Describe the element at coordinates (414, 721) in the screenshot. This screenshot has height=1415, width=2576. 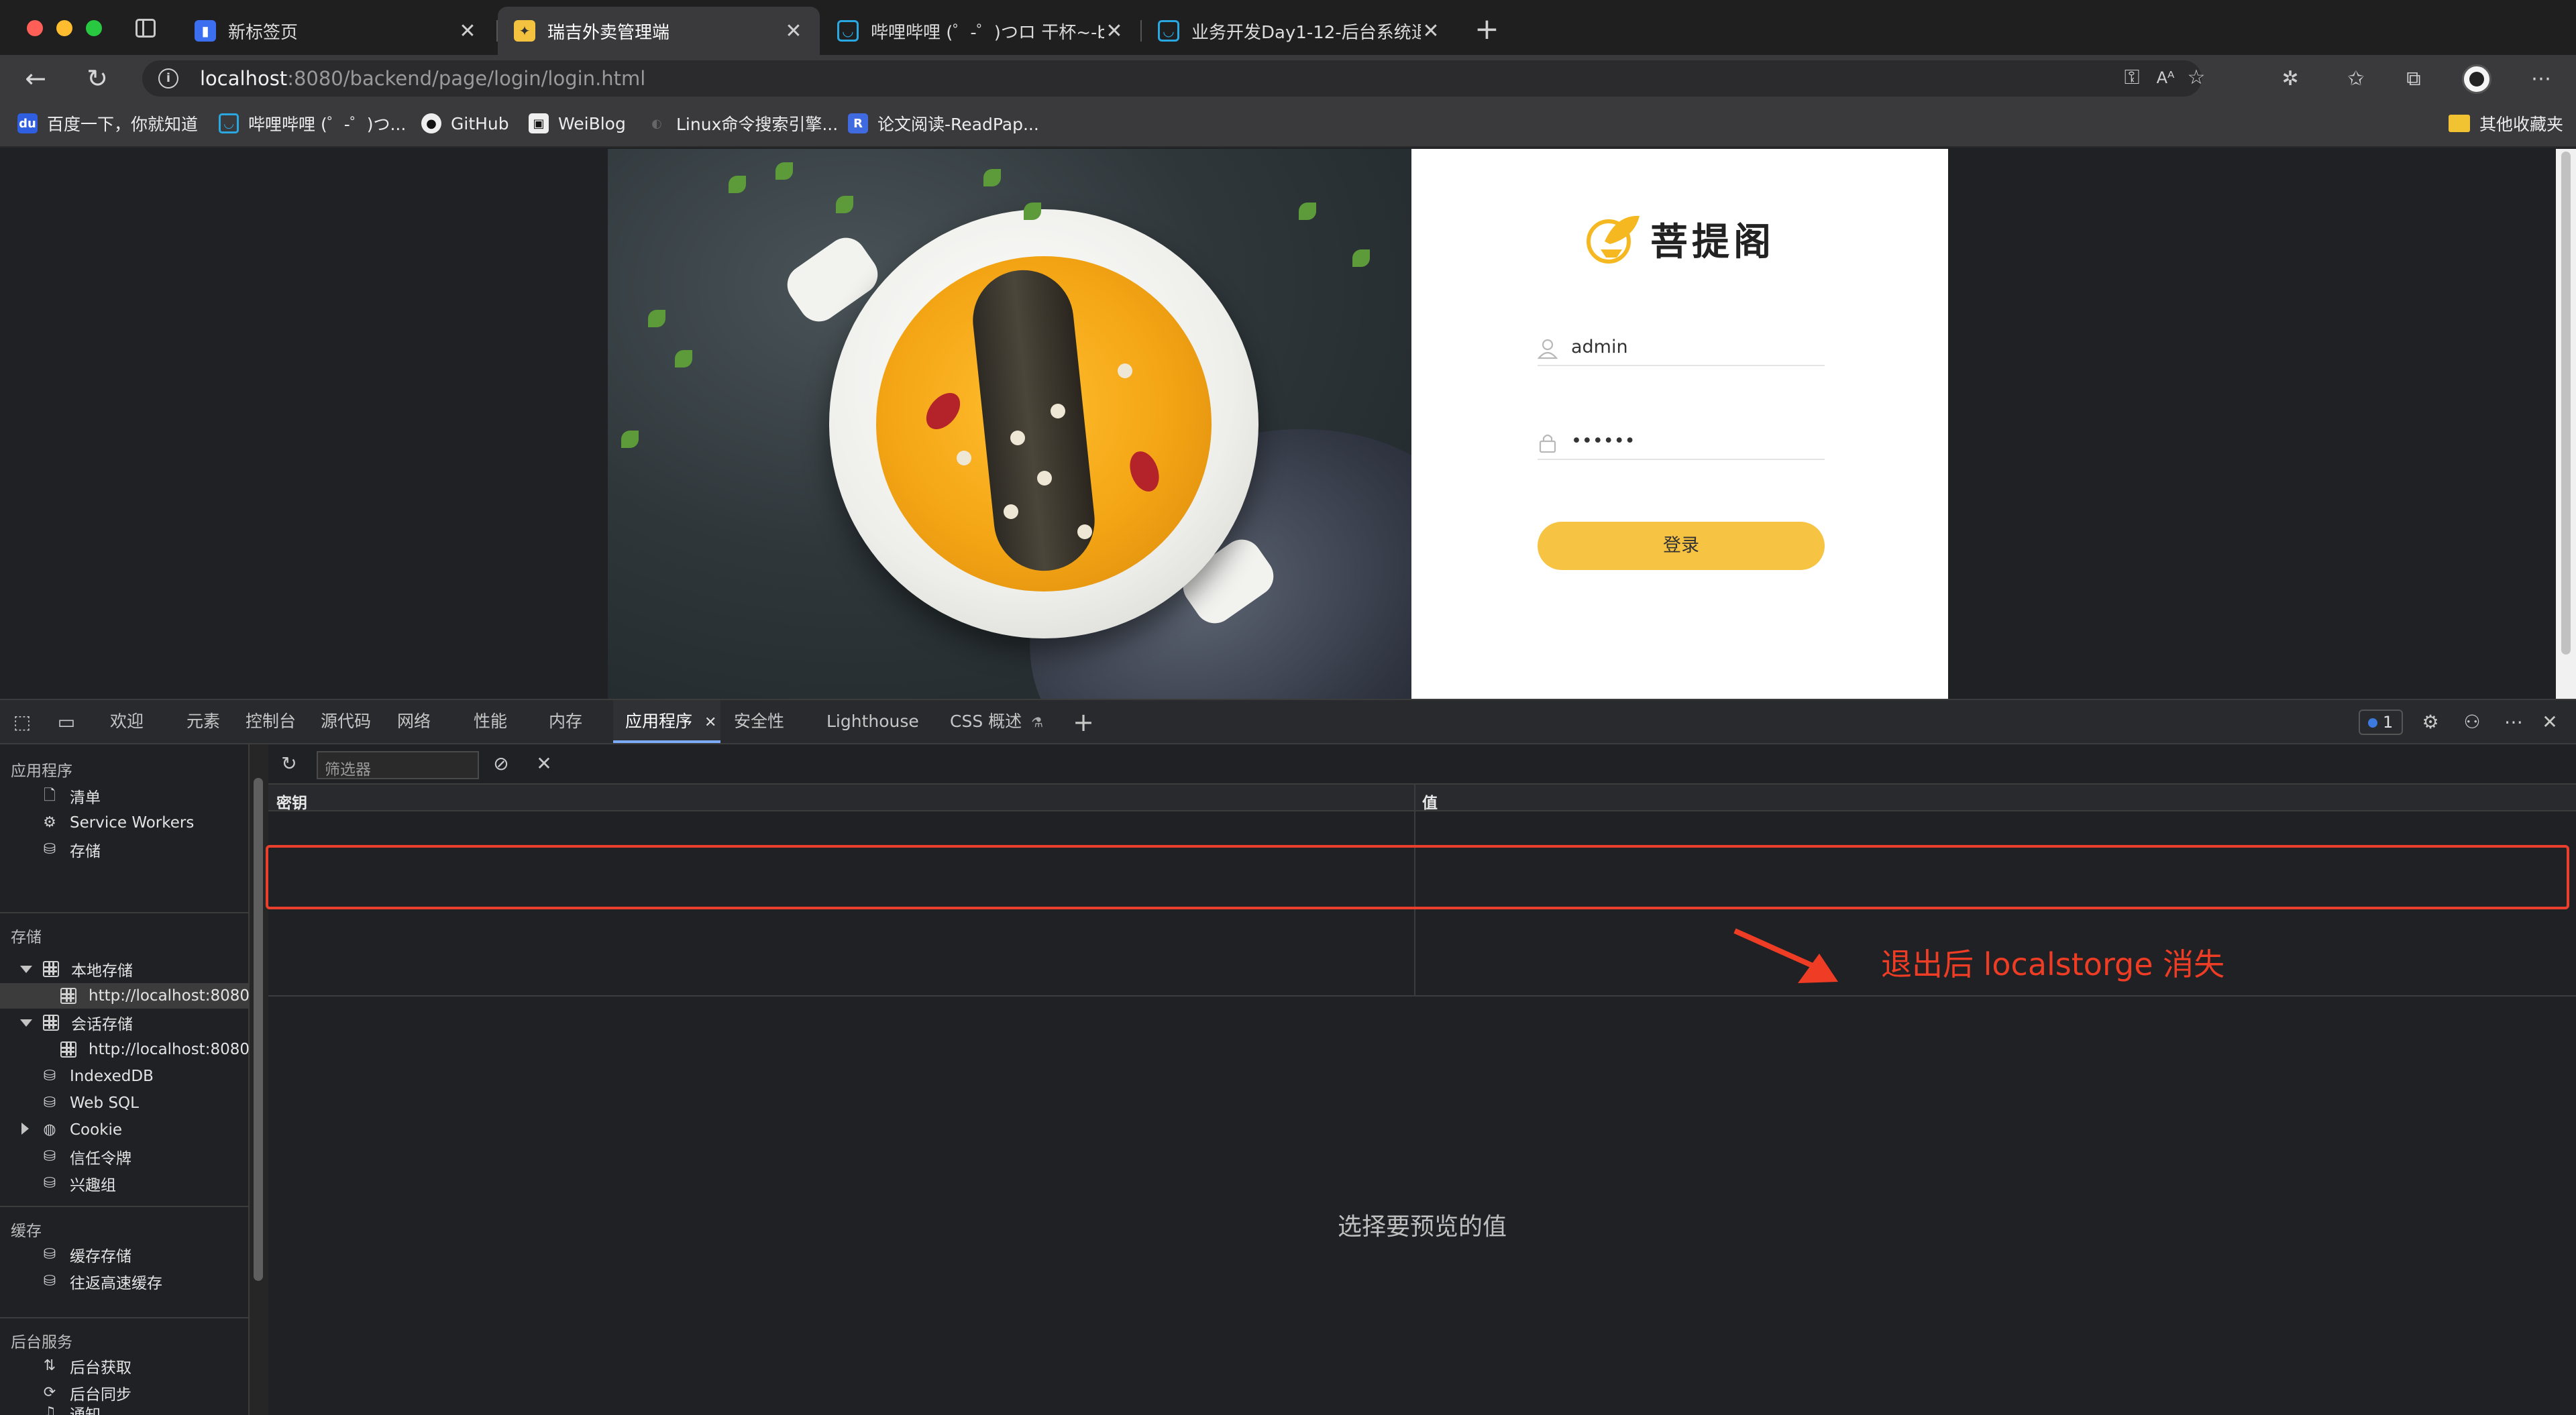
I see `devtools-tab-network: 网络` at that location.